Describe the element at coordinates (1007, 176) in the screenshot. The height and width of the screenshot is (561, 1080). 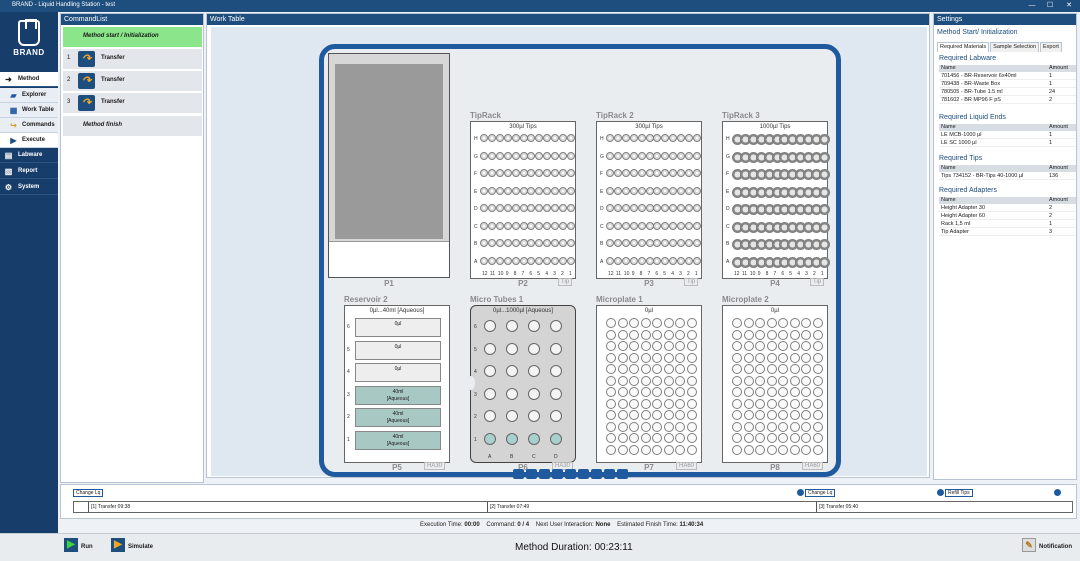
I see `table-row: Tips 734152 - BR-Tips 40-1000 µl 136` at that location.